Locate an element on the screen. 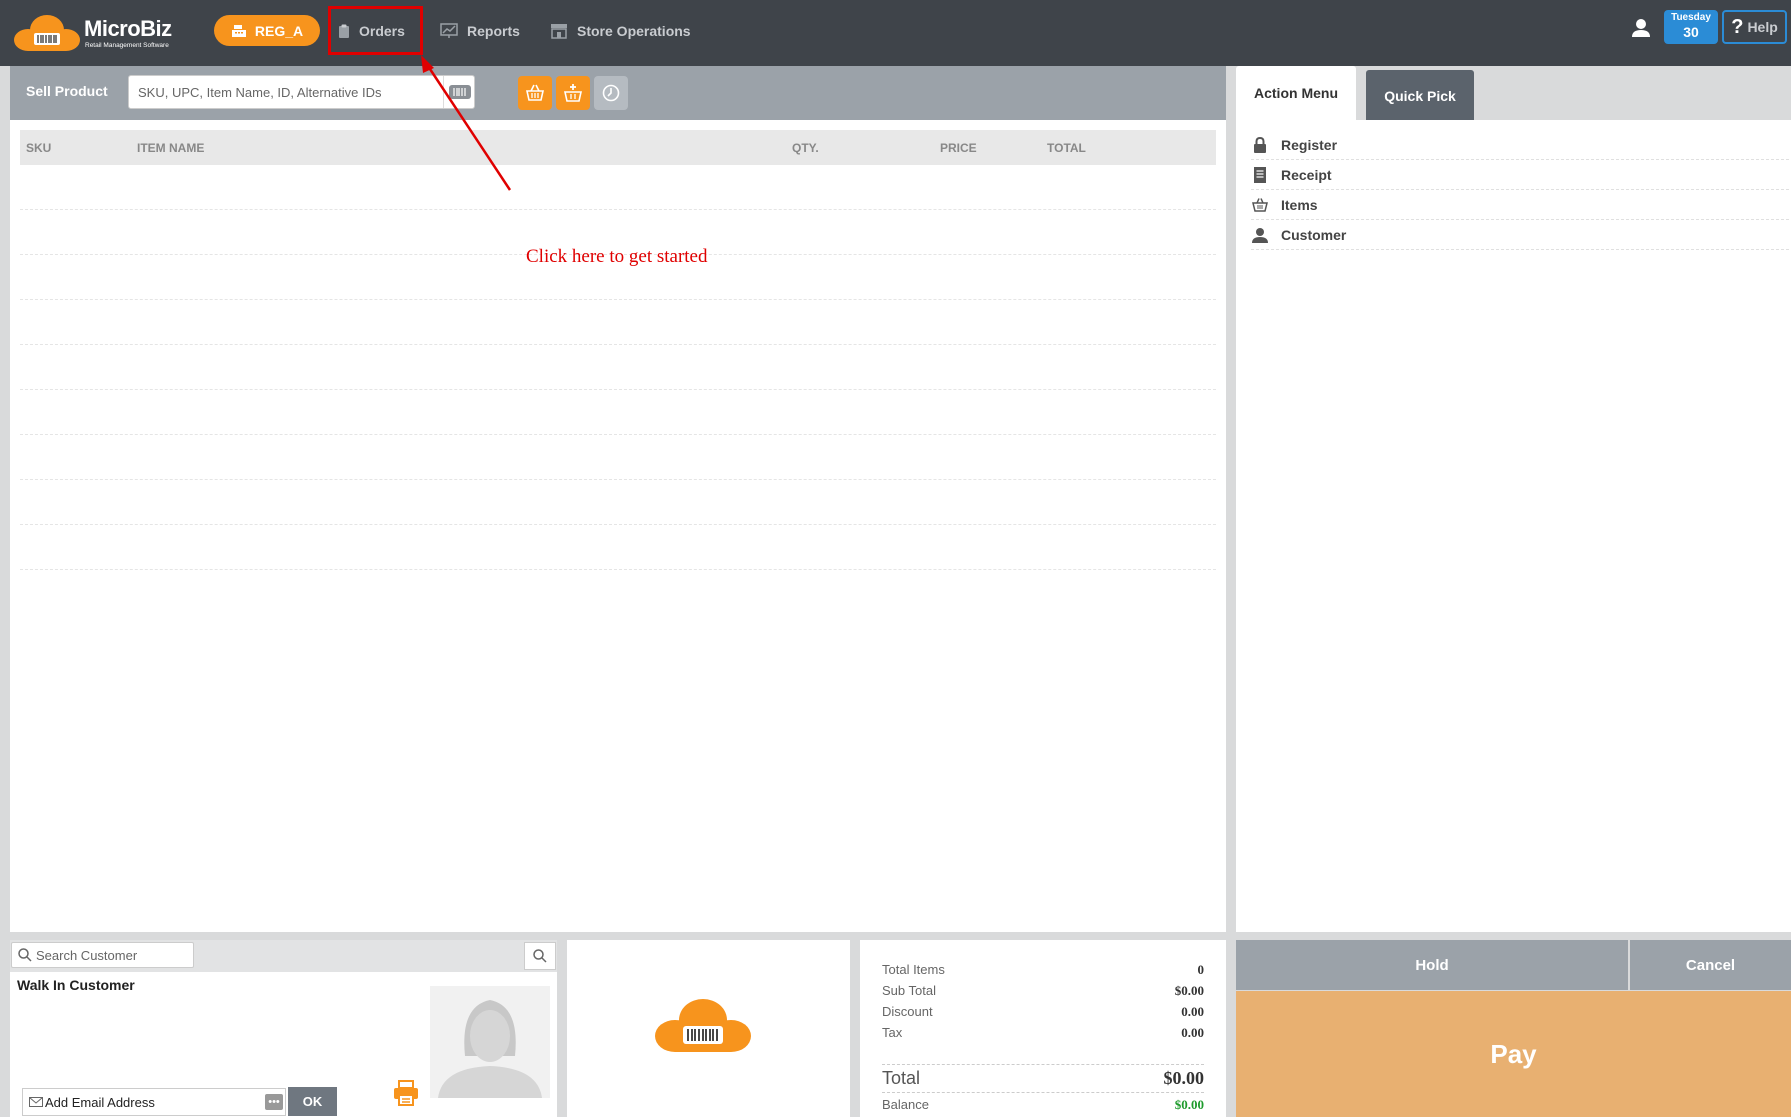  subtotal-label: Sub Total is located at coordinates (909, 990).